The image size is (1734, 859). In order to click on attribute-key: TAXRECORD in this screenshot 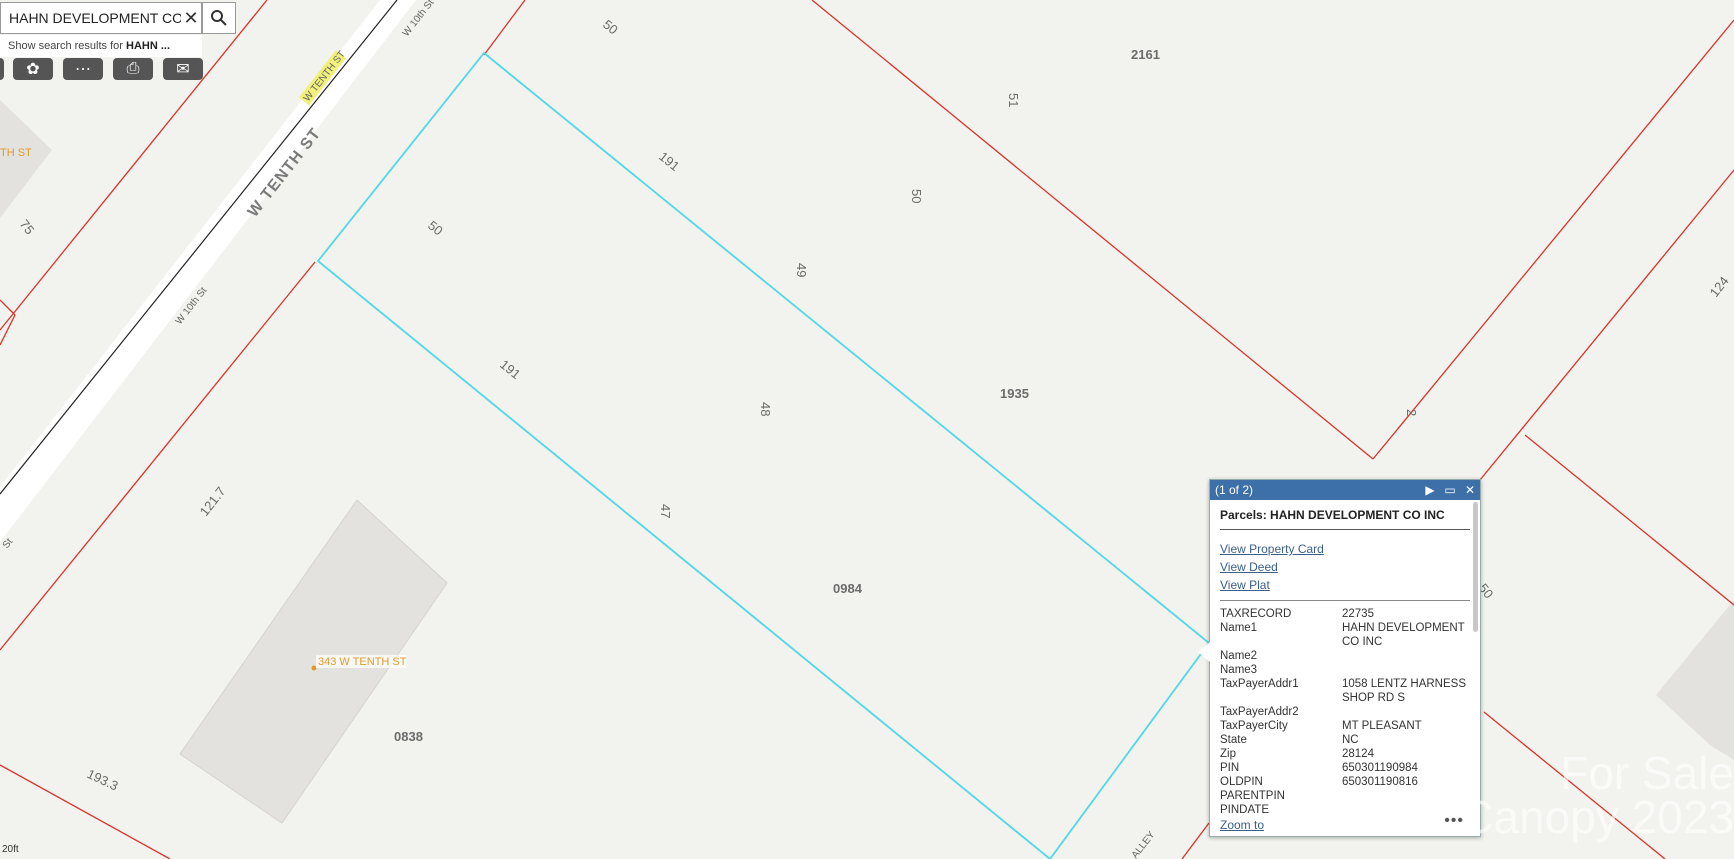, I will do `click(1256, 614)`.